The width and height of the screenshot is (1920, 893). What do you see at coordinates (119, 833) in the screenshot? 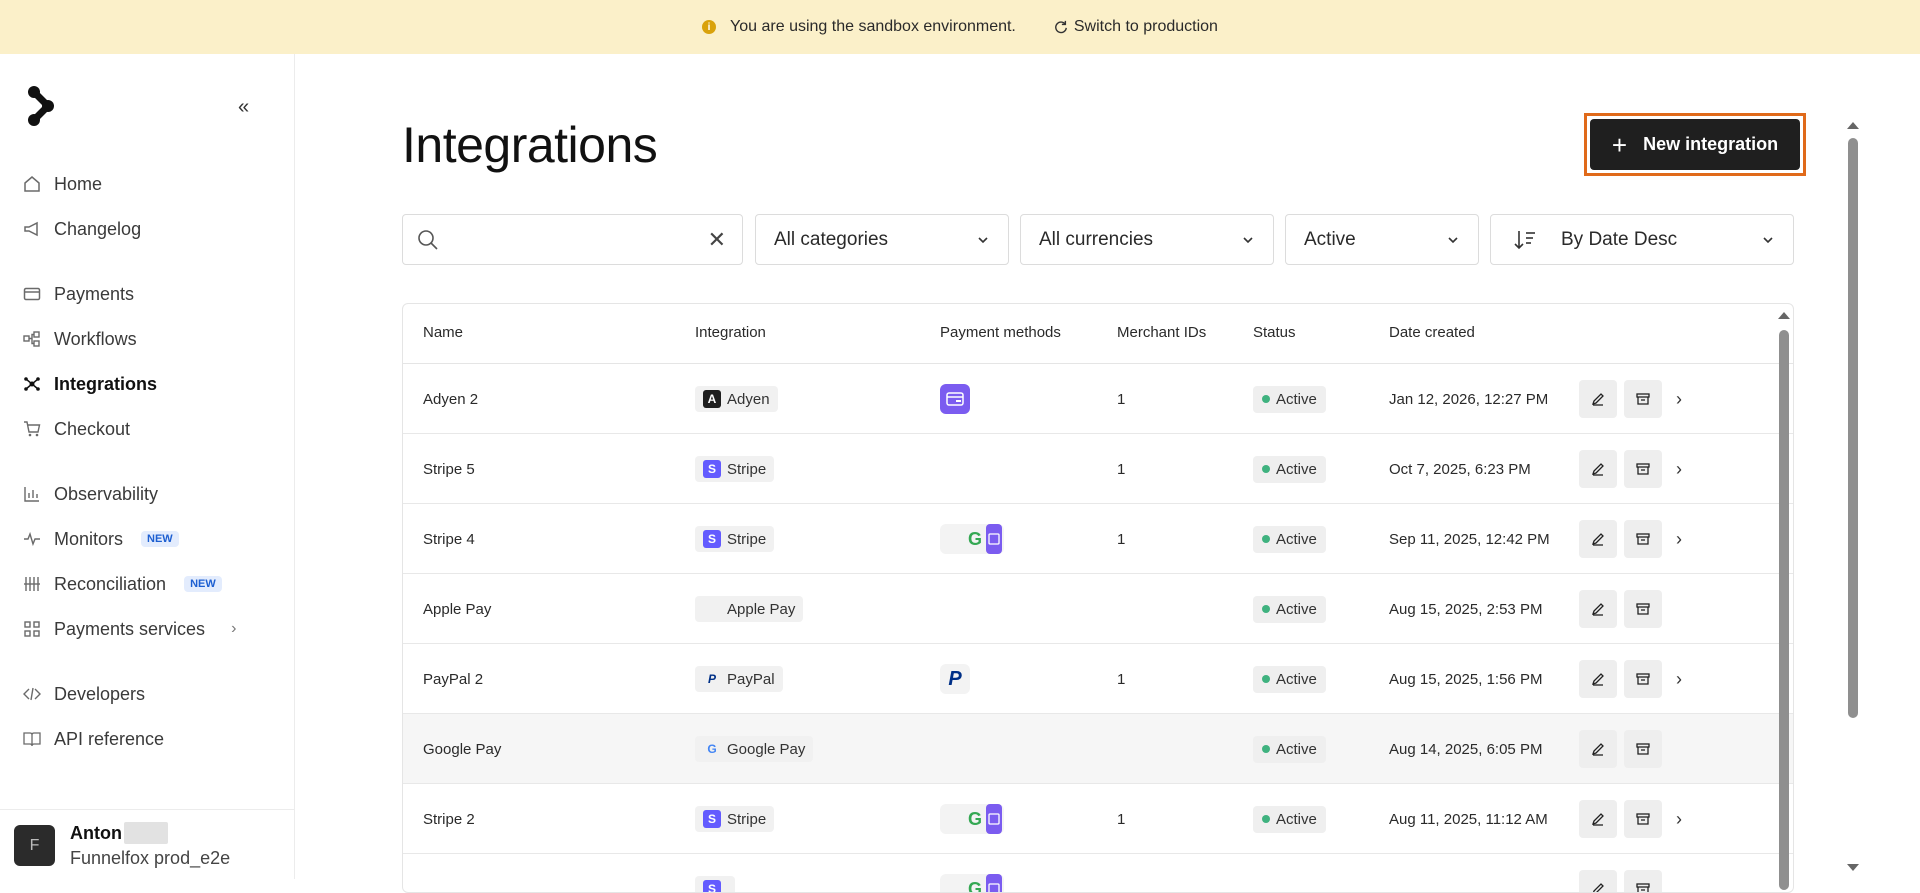
I see `user-name-row: Anton` at bounding box center [119, 833].